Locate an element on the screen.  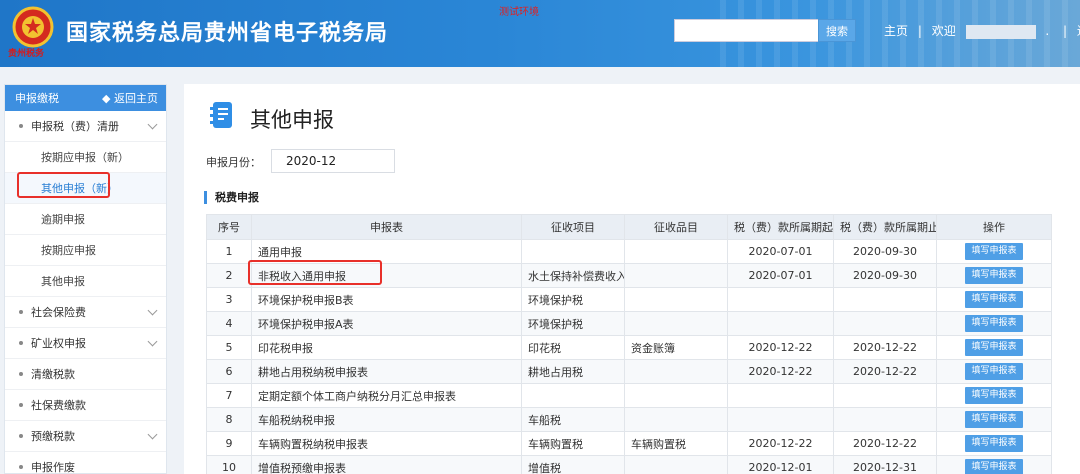
levy-item: 车辆购置税 is located at coordinates (573, 443).